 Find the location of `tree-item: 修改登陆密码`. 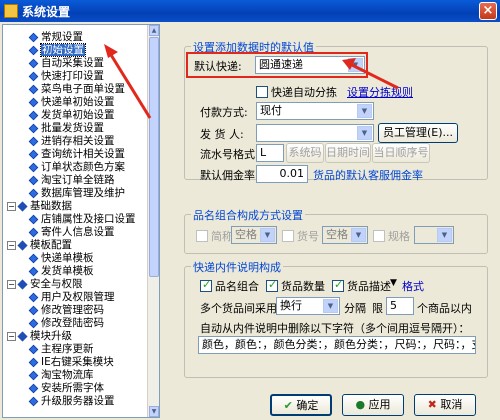

tree-item: 修改登陆密码 is located at coordinates (66, 323).